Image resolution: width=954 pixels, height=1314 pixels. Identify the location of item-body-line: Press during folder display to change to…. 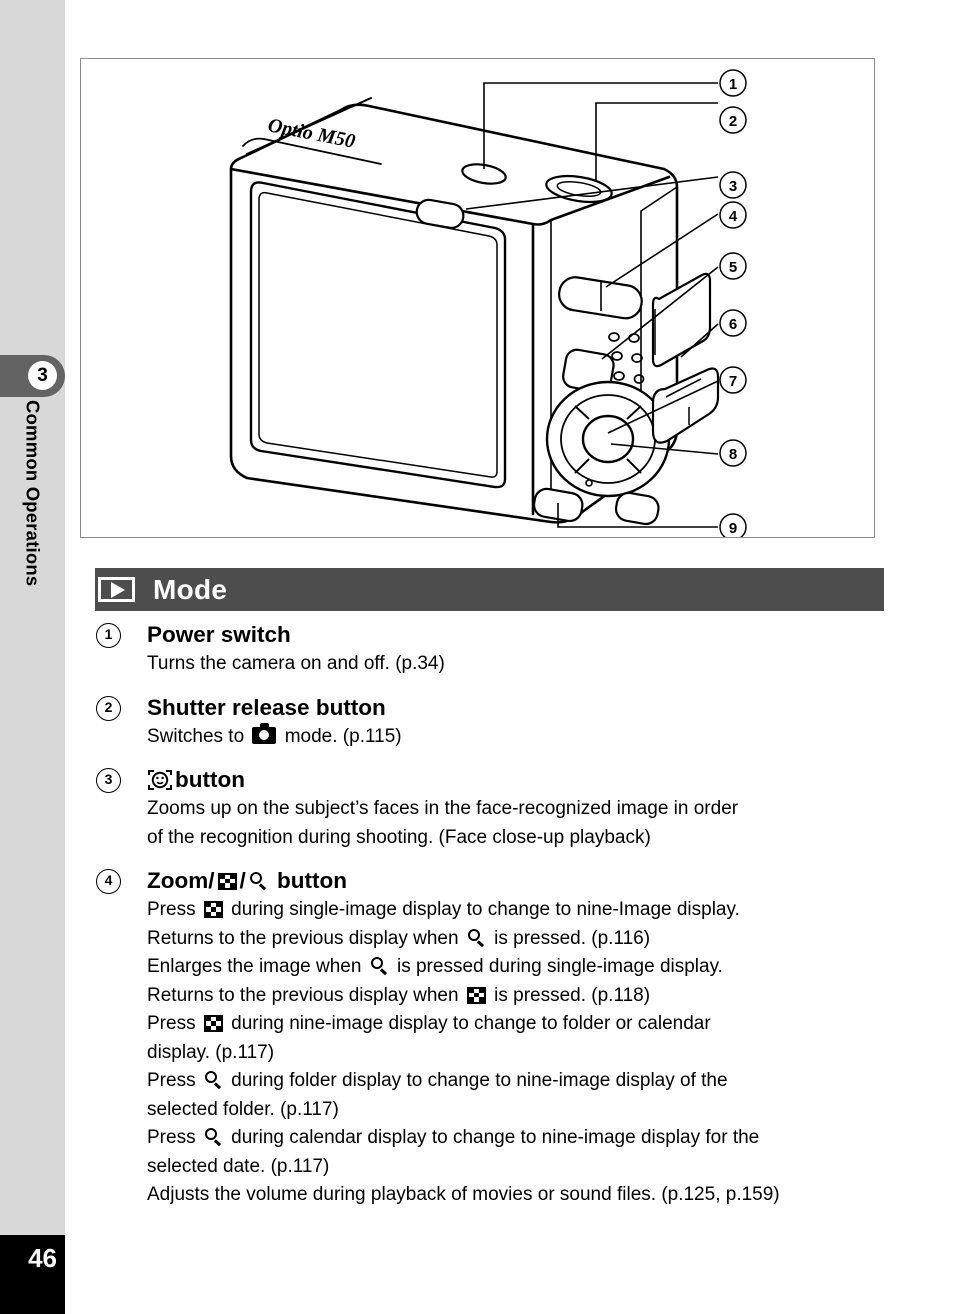
(516, 1081).